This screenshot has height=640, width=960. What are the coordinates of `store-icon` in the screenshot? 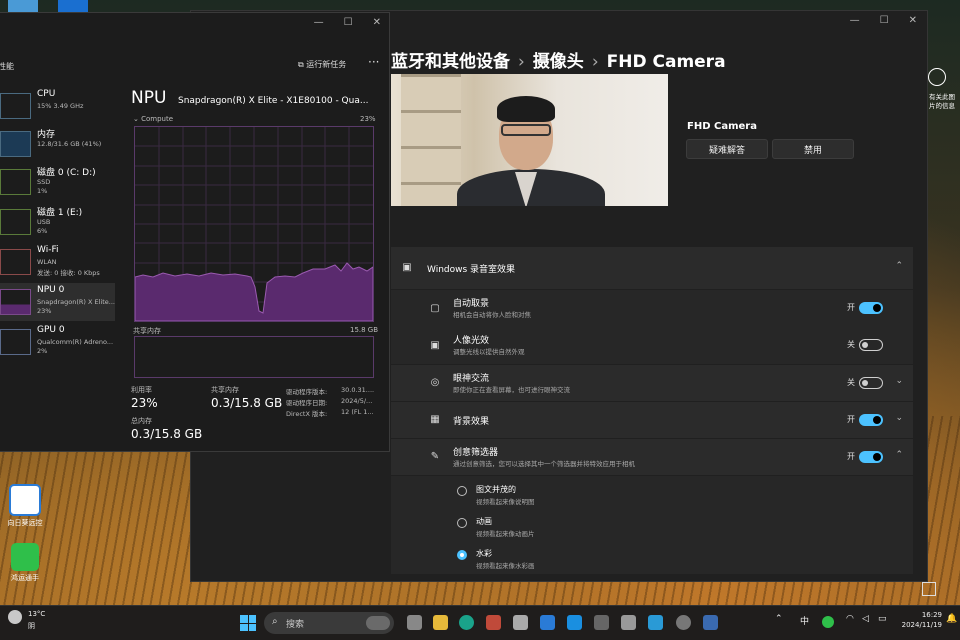 It's located at (493, 622).